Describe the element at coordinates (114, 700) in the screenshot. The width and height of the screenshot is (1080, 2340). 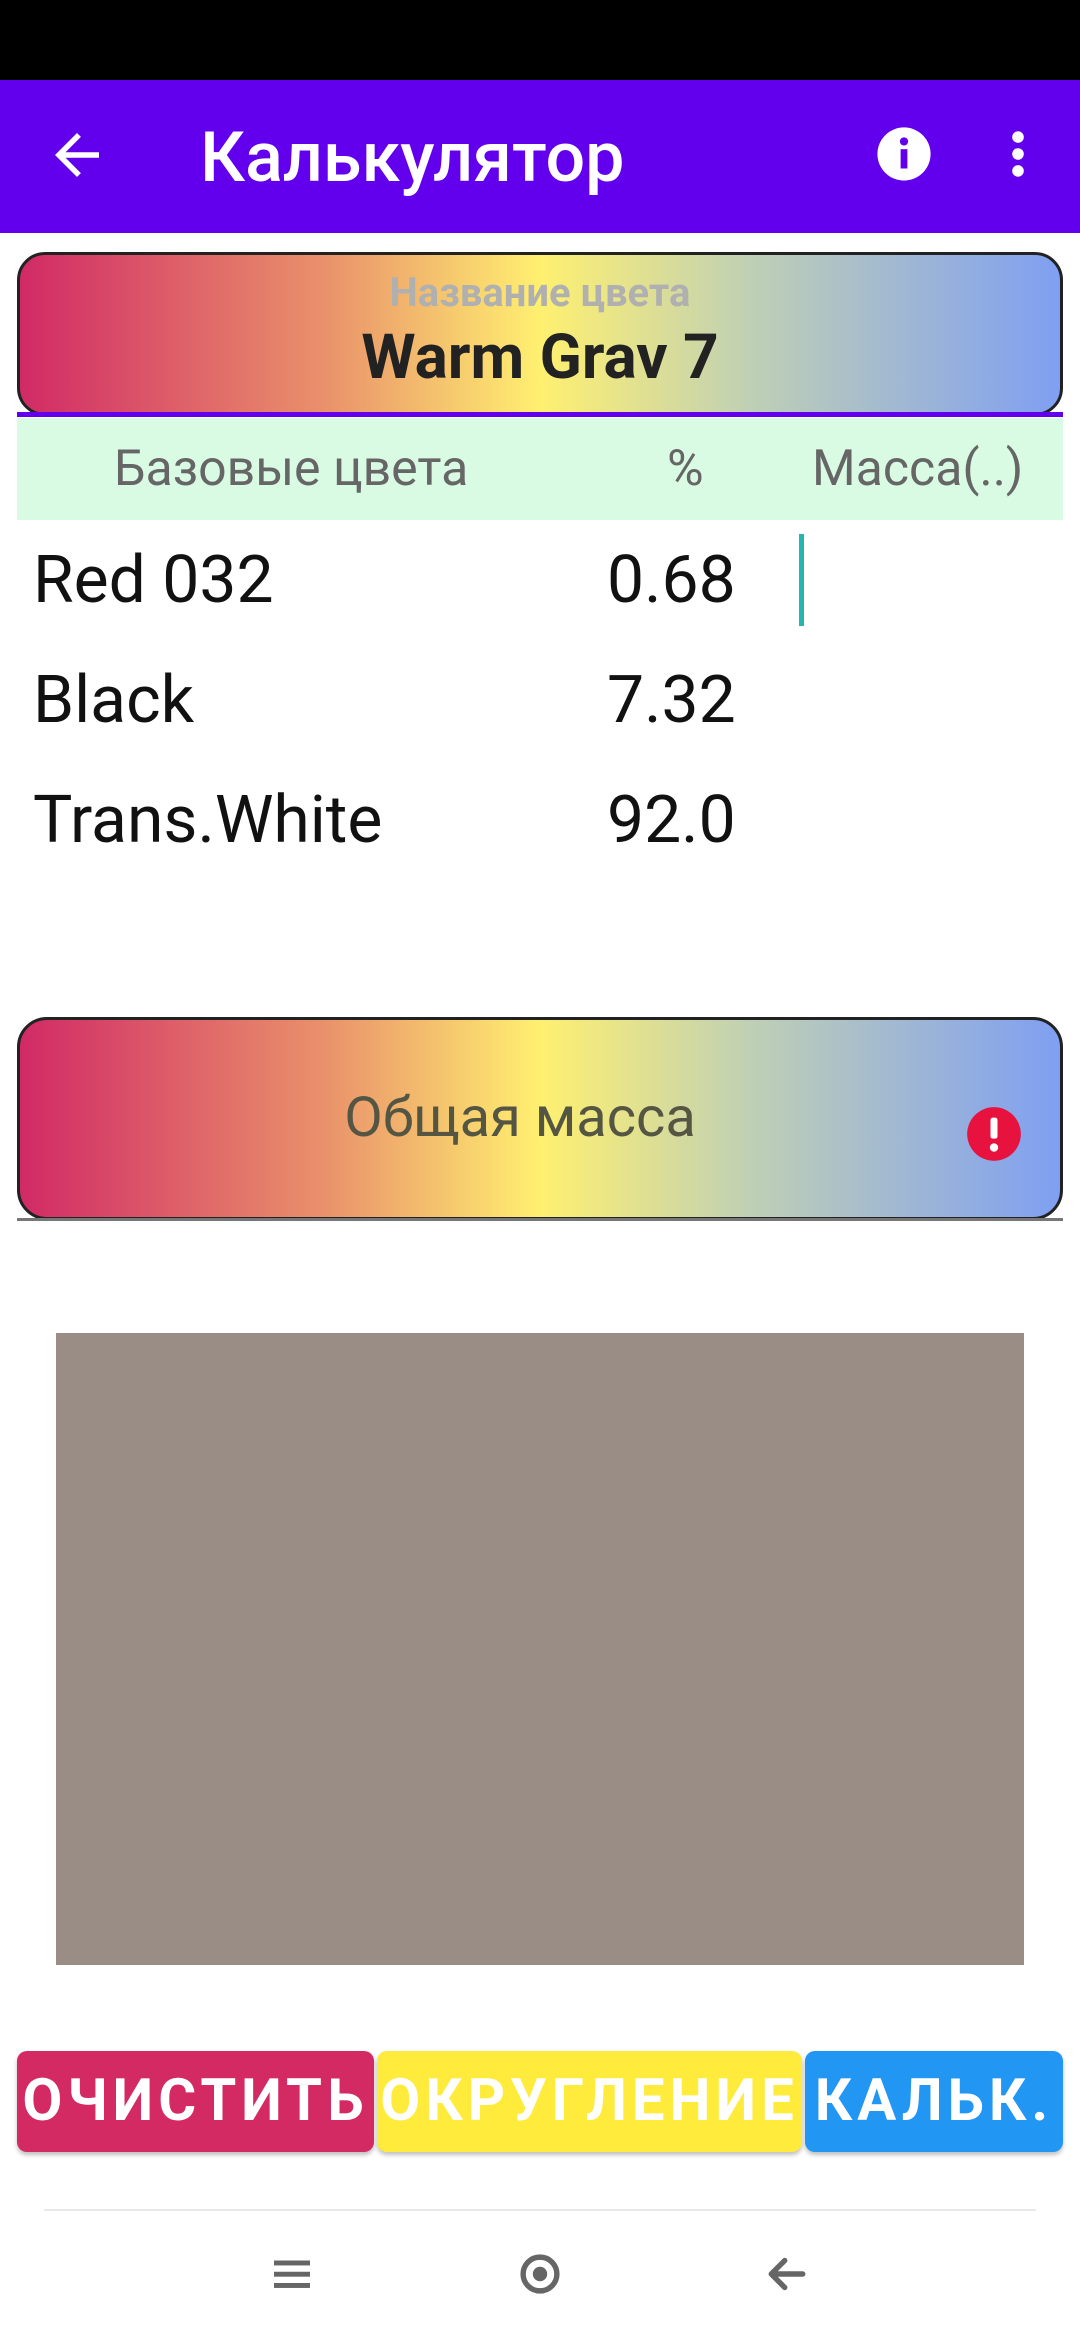
I see `row-color-name: Black` at that location.